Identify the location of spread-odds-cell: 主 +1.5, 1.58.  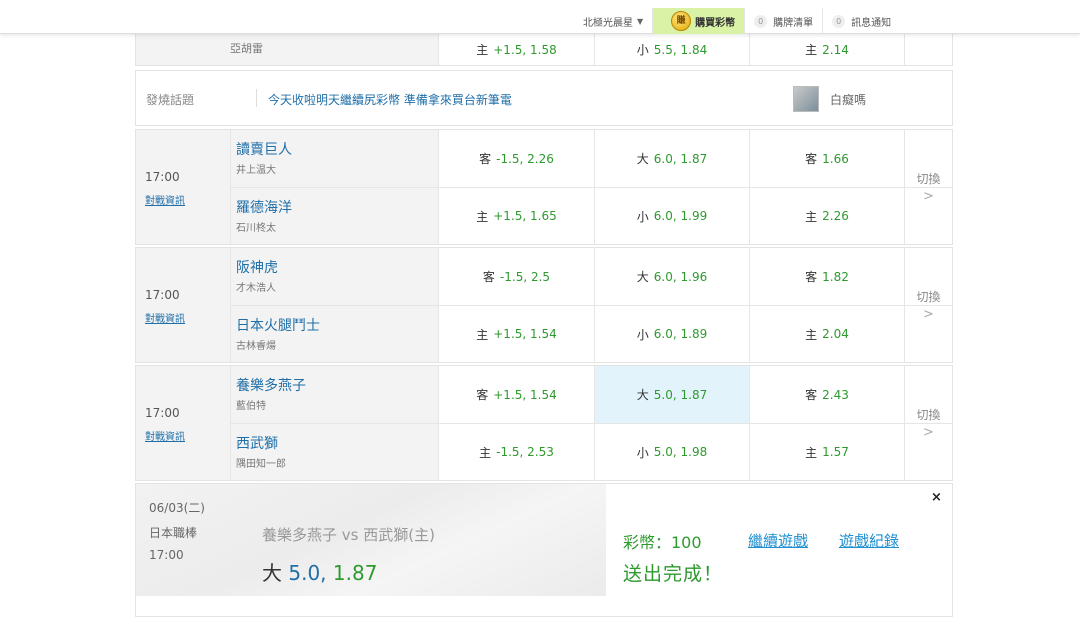
(516, 49).